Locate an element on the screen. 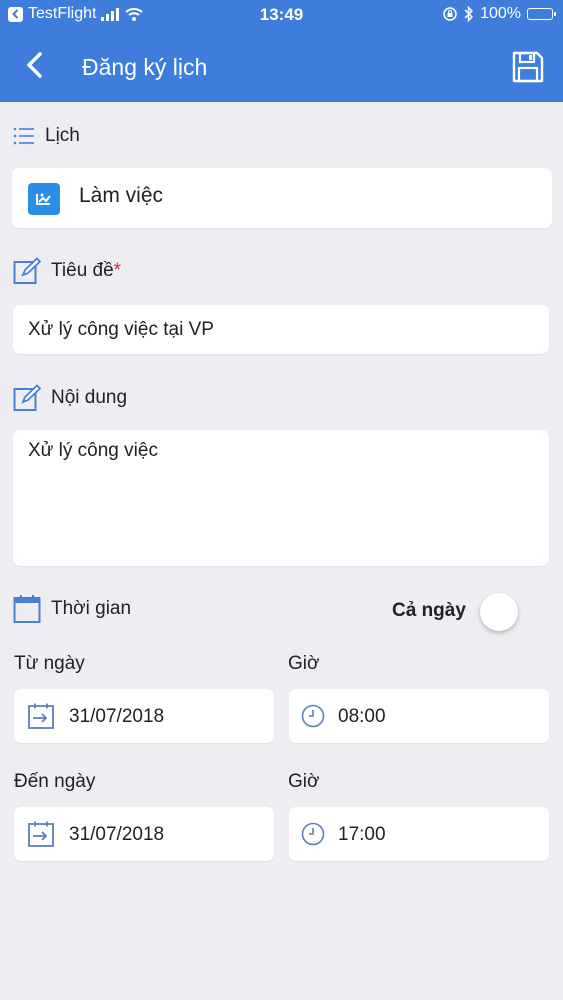 Image resolution: width=563 pixels, height=1000 pixels. calendar-value: Làm việc is located at coordinates (121, 195).